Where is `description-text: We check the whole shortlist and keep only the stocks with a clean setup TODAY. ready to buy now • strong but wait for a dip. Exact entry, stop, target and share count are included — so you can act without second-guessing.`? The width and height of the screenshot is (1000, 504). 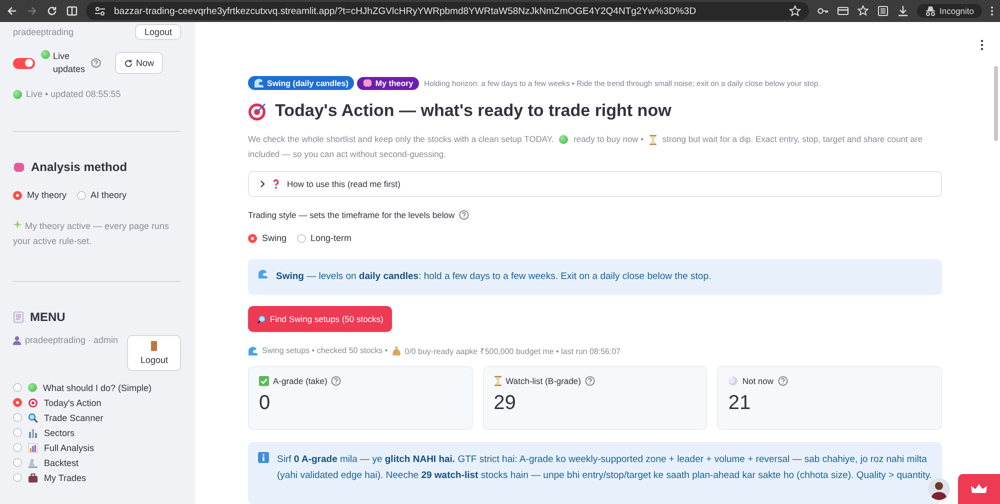 description-text: We check the whole shortlist and keep only the stocks with a clean setup TODAY. ready to buy now • strong but wait for a dip. Exact entry, stop, target and share count are included — so you can act without second-guessing. is located at coordinates (585, 146).